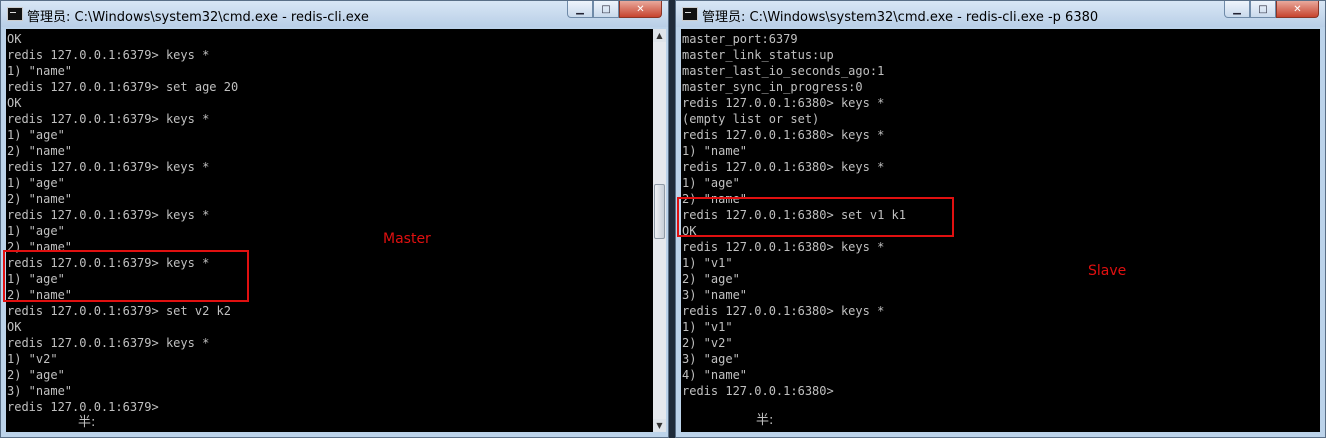 This screenshot has height=438, width=1326. I want to click on console-line: 3) "age", so click(711, 359).